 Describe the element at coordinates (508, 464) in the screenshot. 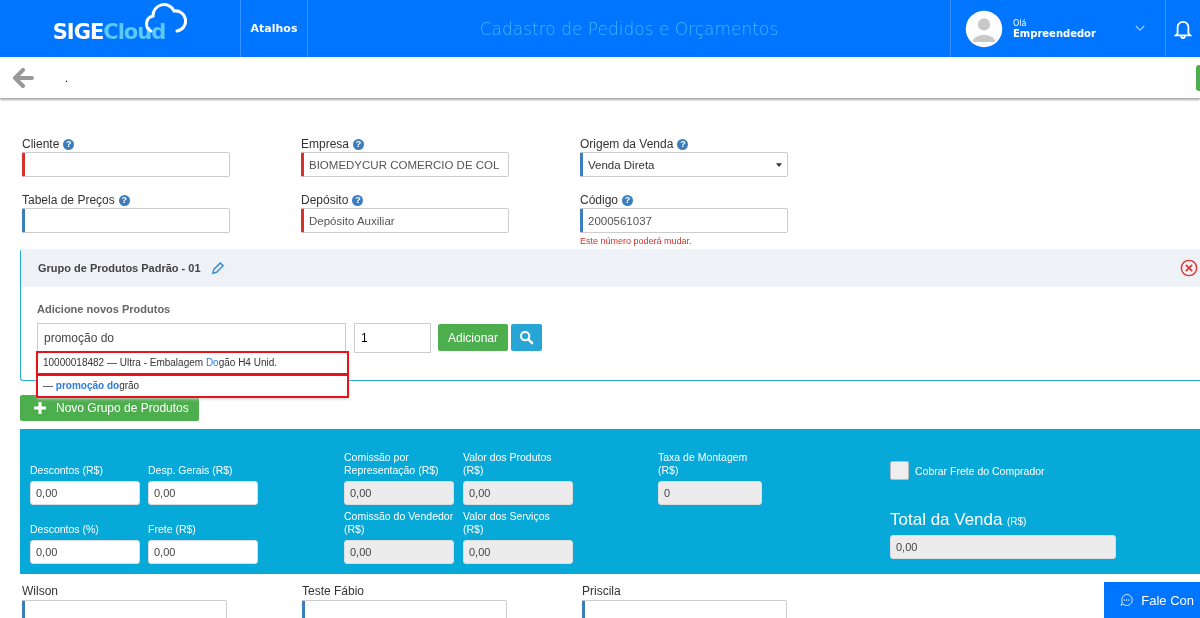

I see `field-label: Valor dos Produtos (R$)` at that location.